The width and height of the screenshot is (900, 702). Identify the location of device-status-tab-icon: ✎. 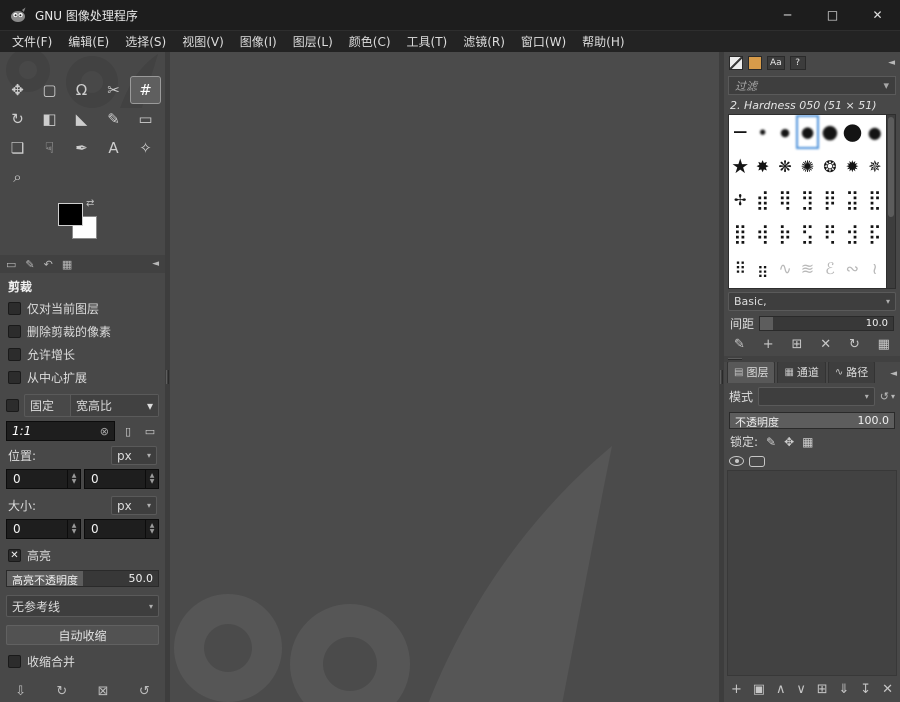
(29, 264).